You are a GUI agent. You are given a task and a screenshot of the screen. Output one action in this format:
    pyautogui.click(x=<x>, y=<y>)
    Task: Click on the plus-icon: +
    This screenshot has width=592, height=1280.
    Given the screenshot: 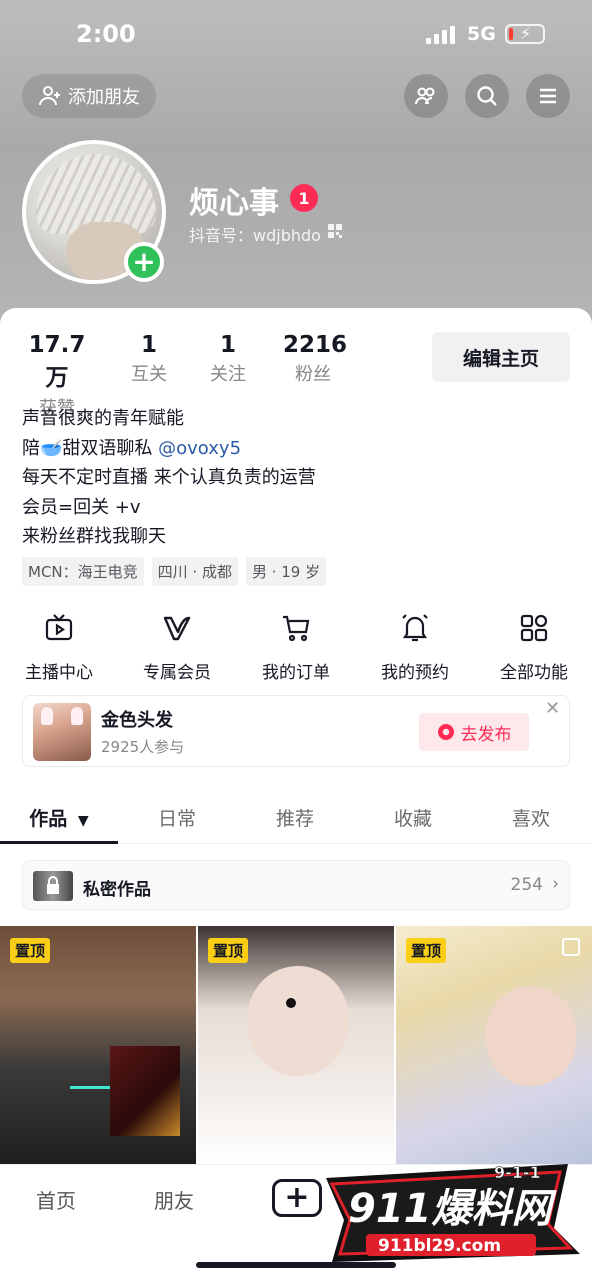 What is the action you would take?
    pyautogui.click(x=297, y=1197)
    